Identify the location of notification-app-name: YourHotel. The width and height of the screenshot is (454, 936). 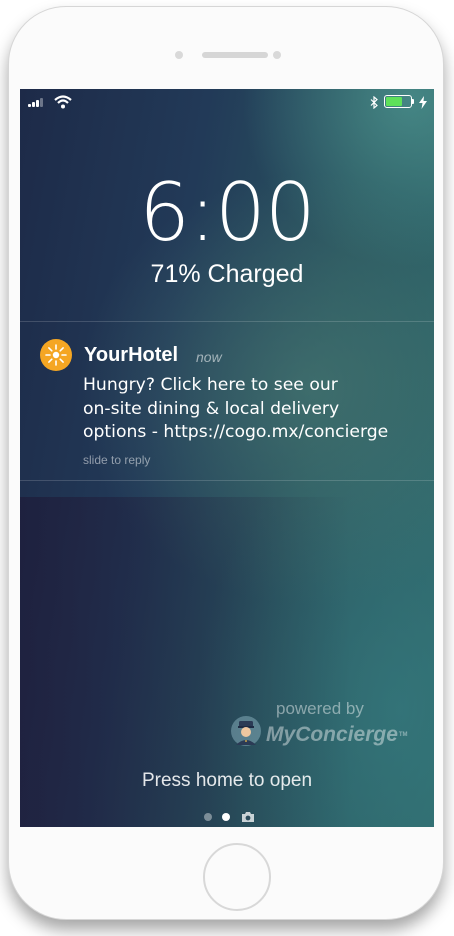
(131, 355).